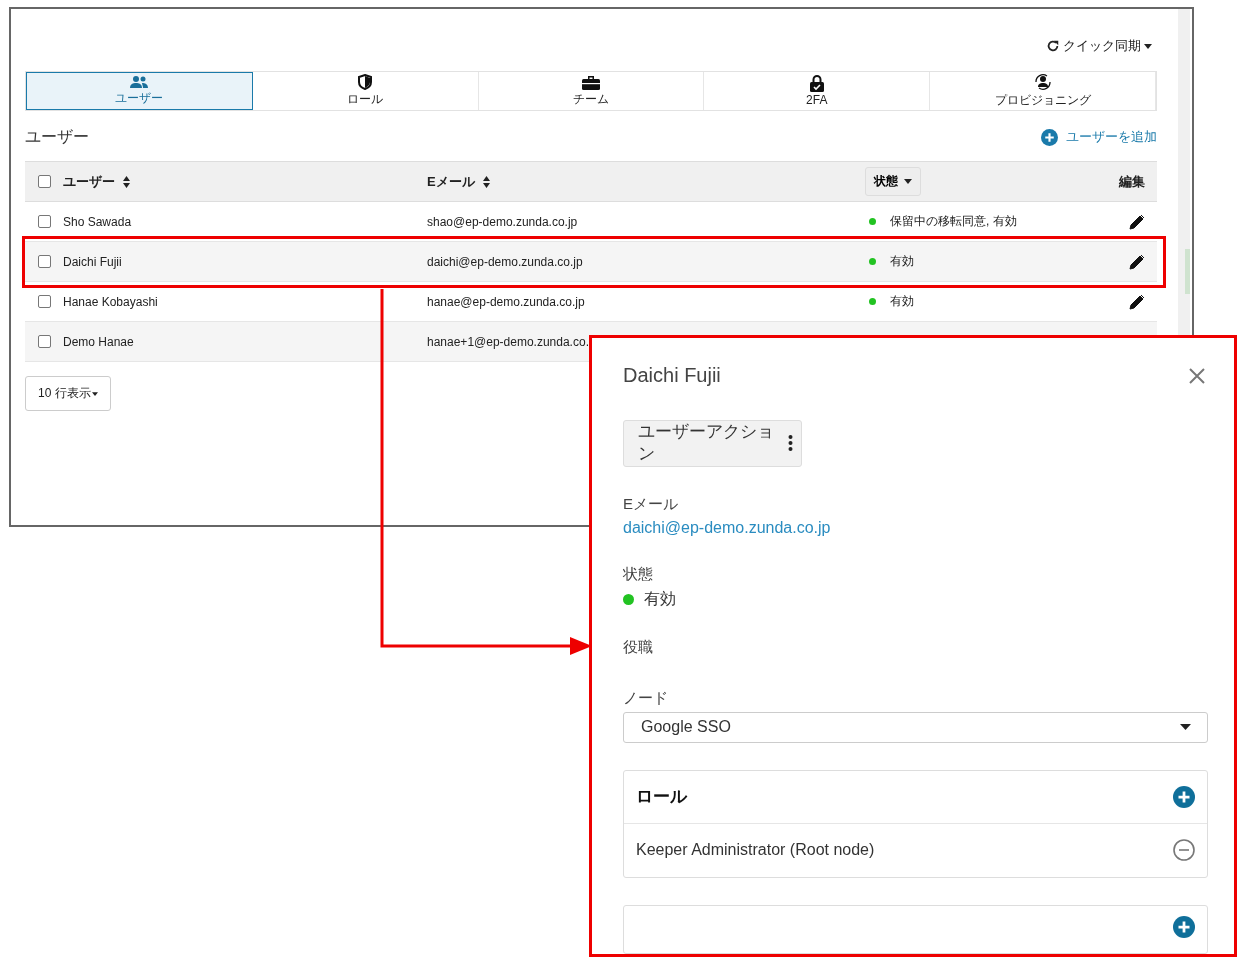 The image size is (1242, 961). What do you see at coordinates (755, 850) in the screenshot?
I see `role-item: Keeper Administrator (Root node)` at bounding box center [755, 850].